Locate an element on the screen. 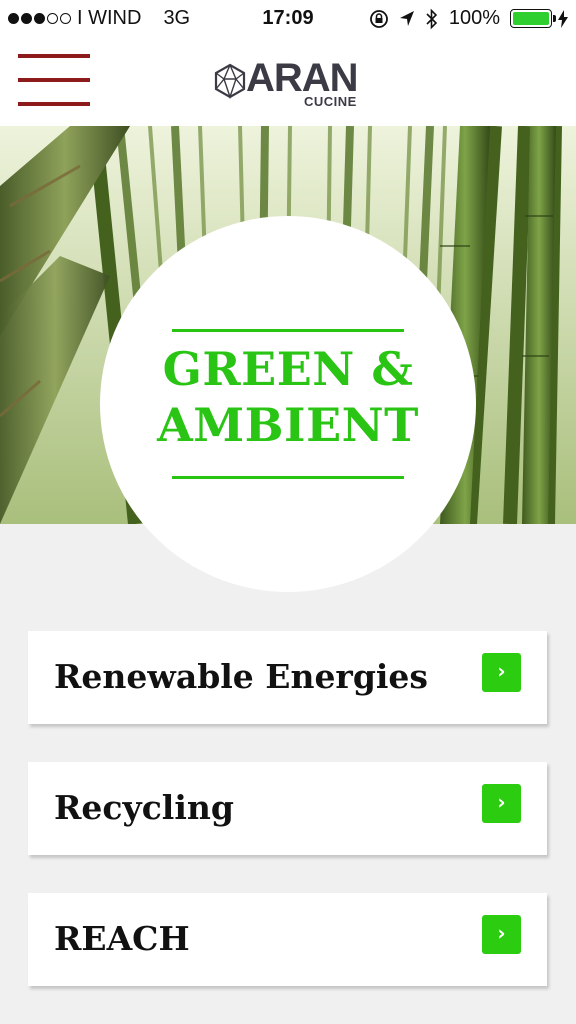 The width and height of the screenshot is (576, 1024). card-renewable-energies: Renewable Energies › is located at coordinates (287, 677).